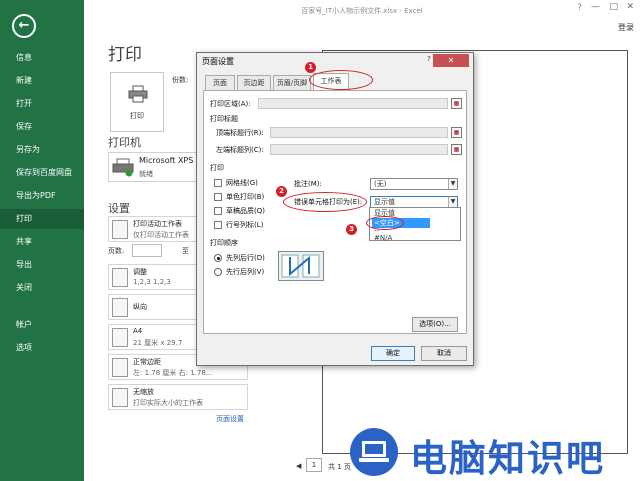 This screenshot has width=640, height=481. What do you see at coordinates (42, 325) in the screenshot?
I see `nav-item-account: 帐户` at bounding box center [42, 325].